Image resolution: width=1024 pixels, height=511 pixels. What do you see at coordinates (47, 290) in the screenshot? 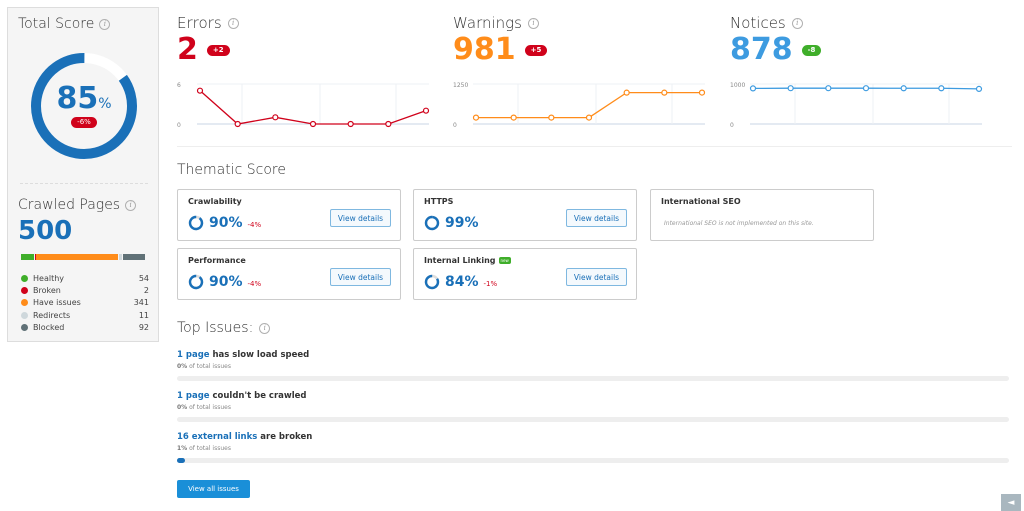
I see `legend-label: Broken` at bounding box center [47, 290].